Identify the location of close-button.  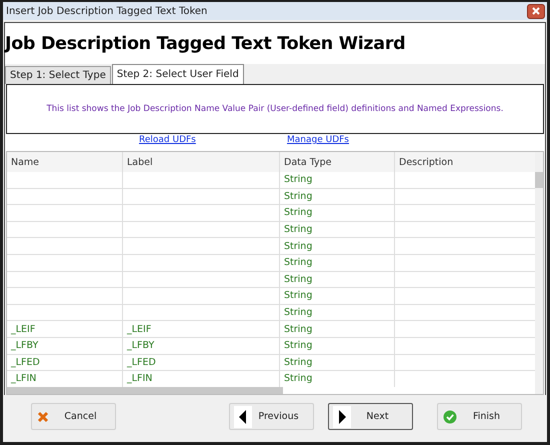
(536, 11).